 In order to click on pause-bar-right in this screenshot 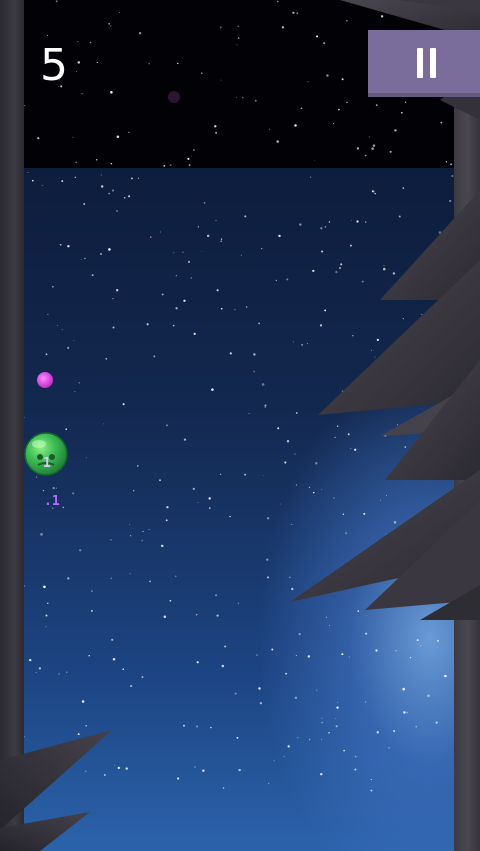, I will do `click(433, 63)`.